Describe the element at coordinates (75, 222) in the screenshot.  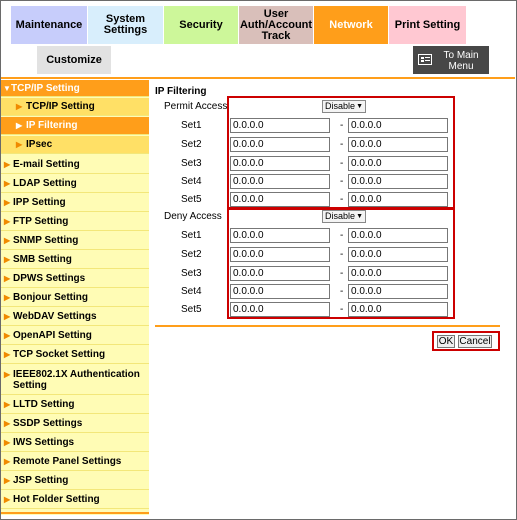
I see `sidebar-item-ftp-setting: ▶ FTP Setting` at that location.